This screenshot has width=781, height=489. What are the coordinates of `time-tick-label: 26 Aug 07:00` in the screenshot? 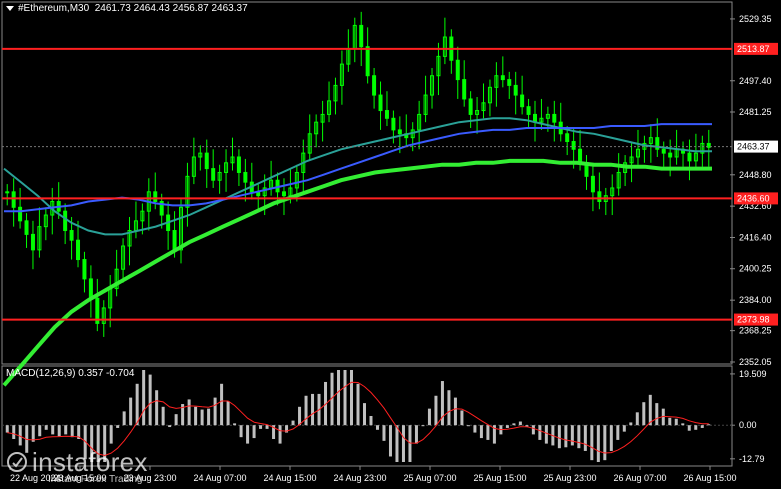 It's located at (639, 478).